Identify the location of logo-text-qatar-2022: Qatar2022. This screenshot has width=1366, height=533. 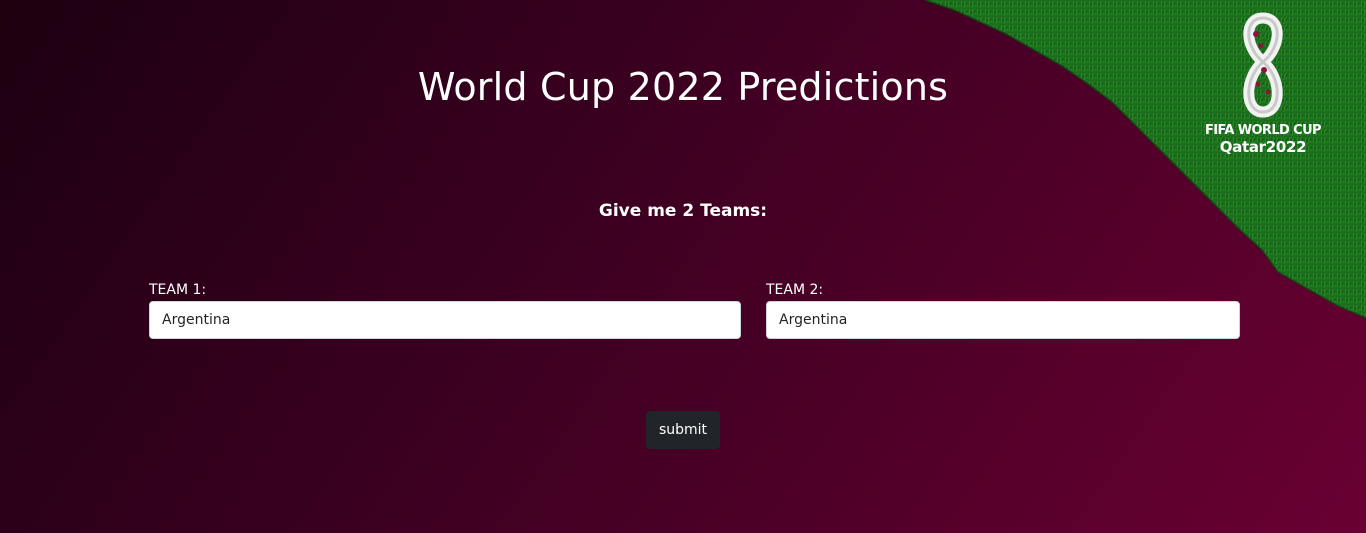
(1263, 147).